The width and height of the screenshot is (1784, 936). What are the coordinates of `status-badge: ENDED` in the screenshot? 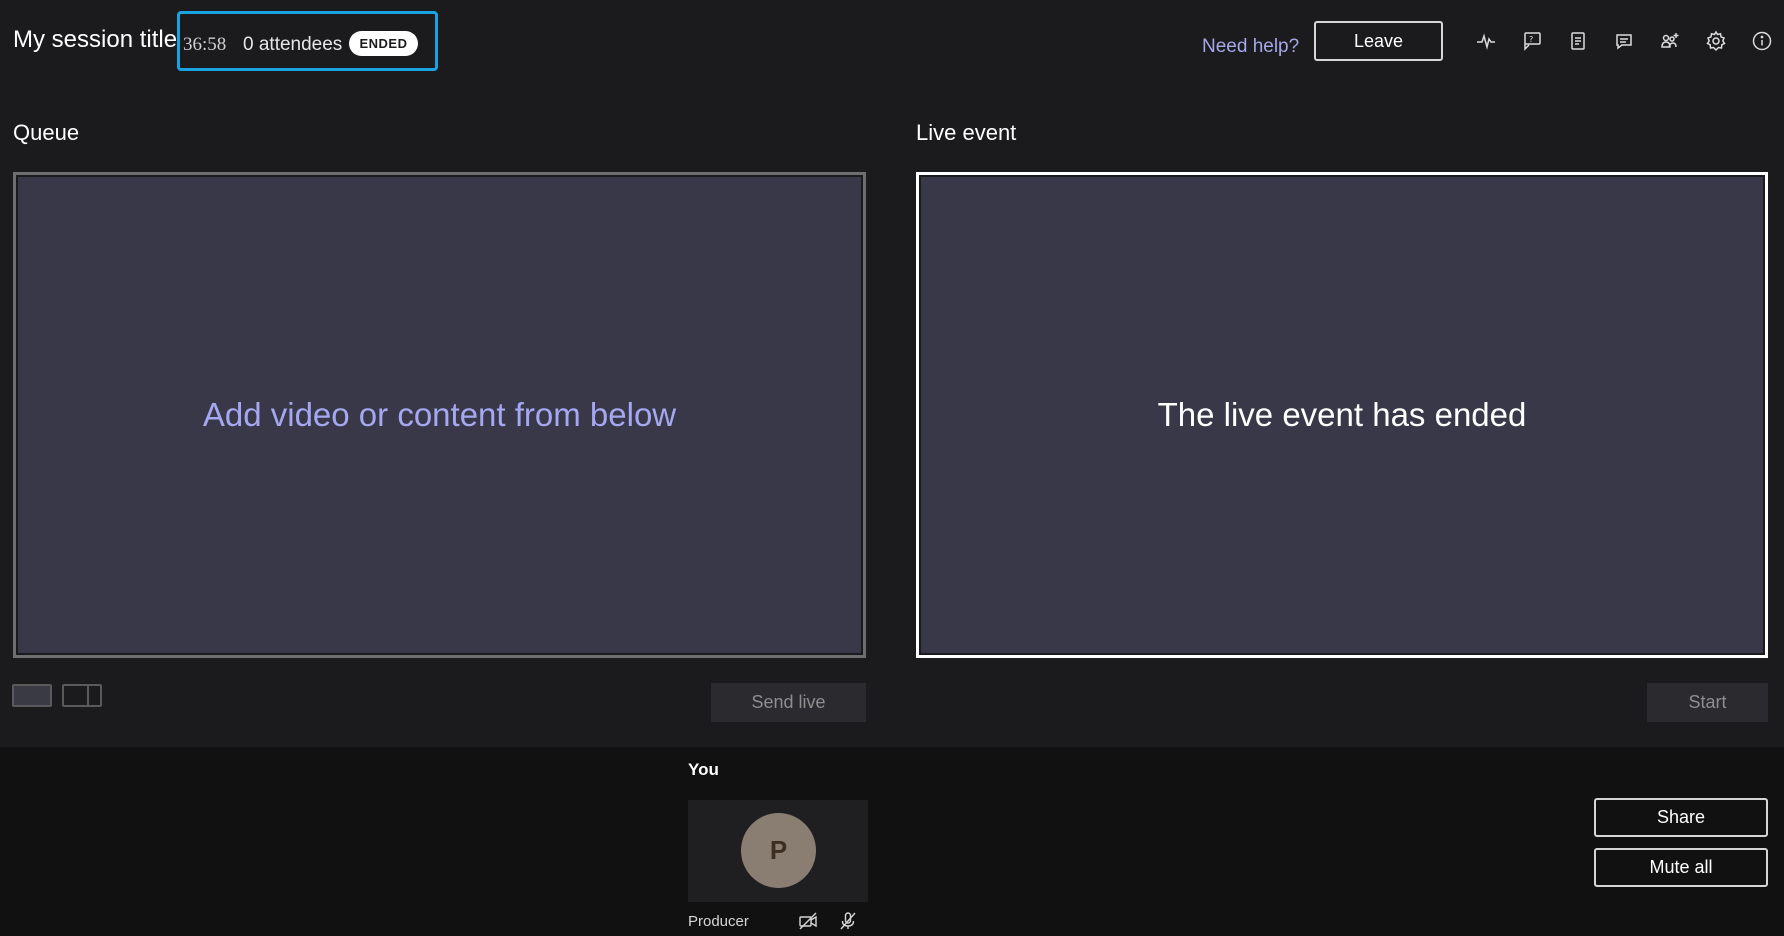 It's located at (383, 43).